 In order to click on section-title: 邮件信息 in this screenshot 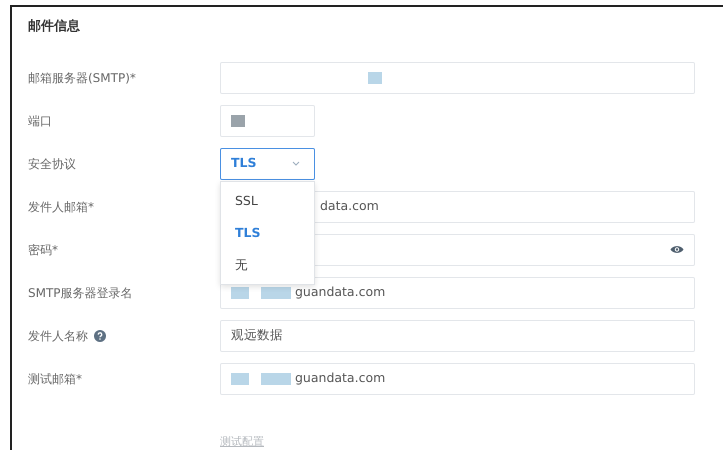, I will do `click(54, 27)`.